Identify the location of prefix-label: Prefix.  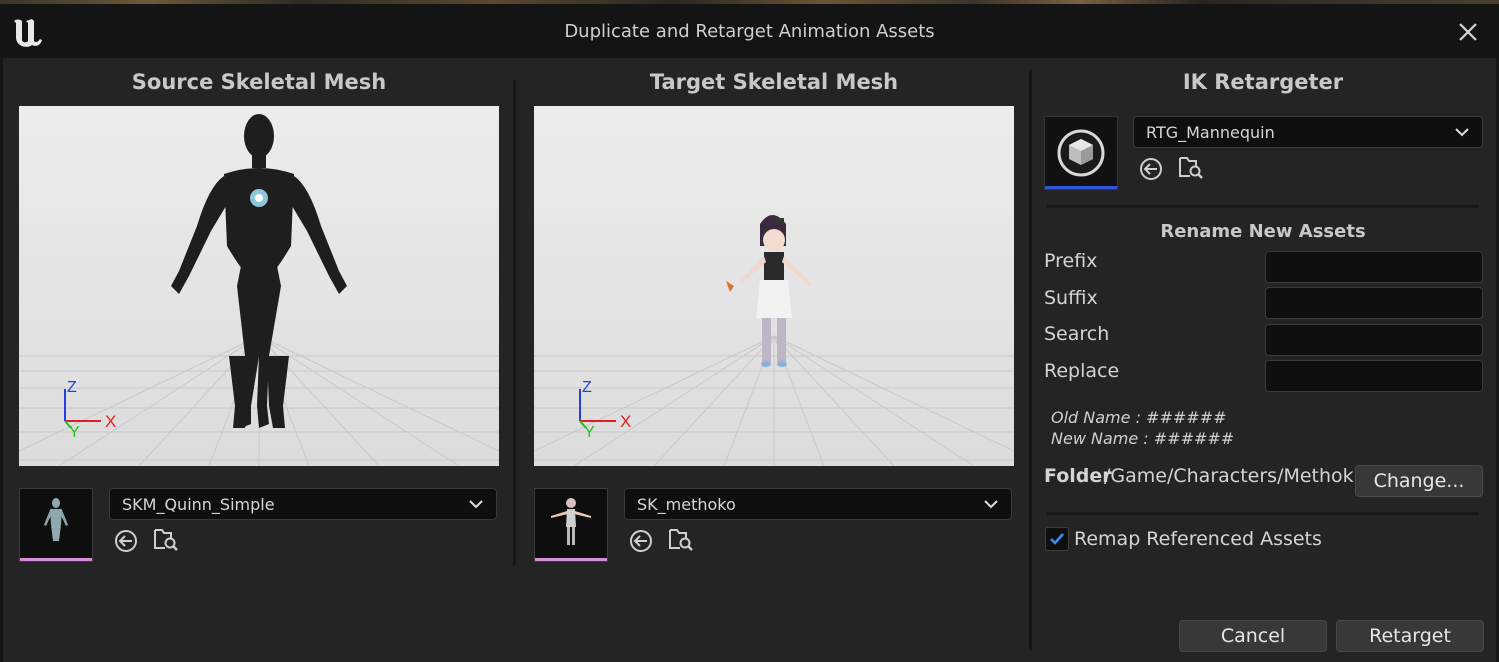
(1071, 261).